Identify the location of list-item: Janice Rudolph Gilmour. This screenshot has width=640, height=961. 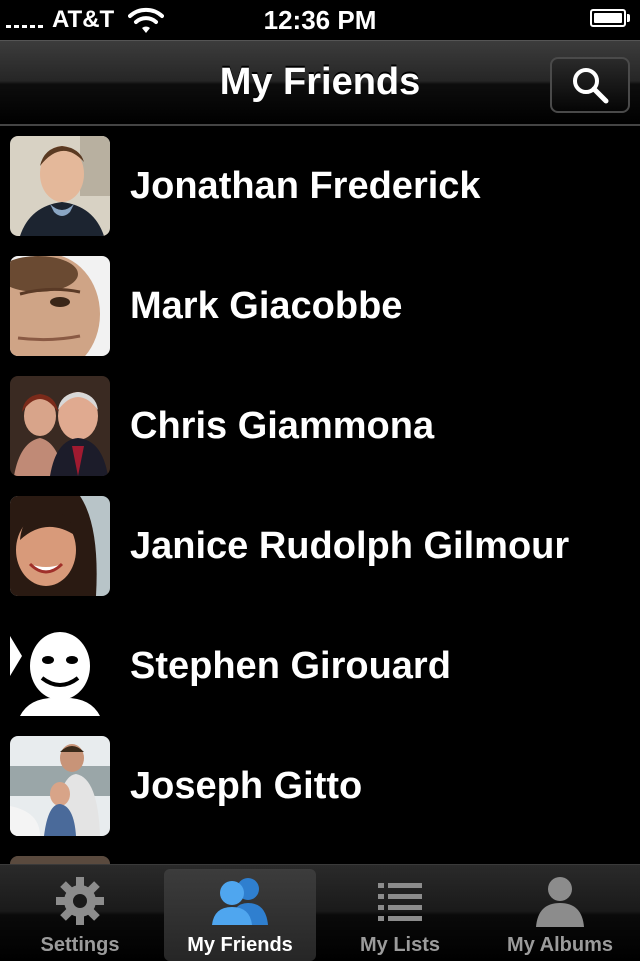
(320, 546).